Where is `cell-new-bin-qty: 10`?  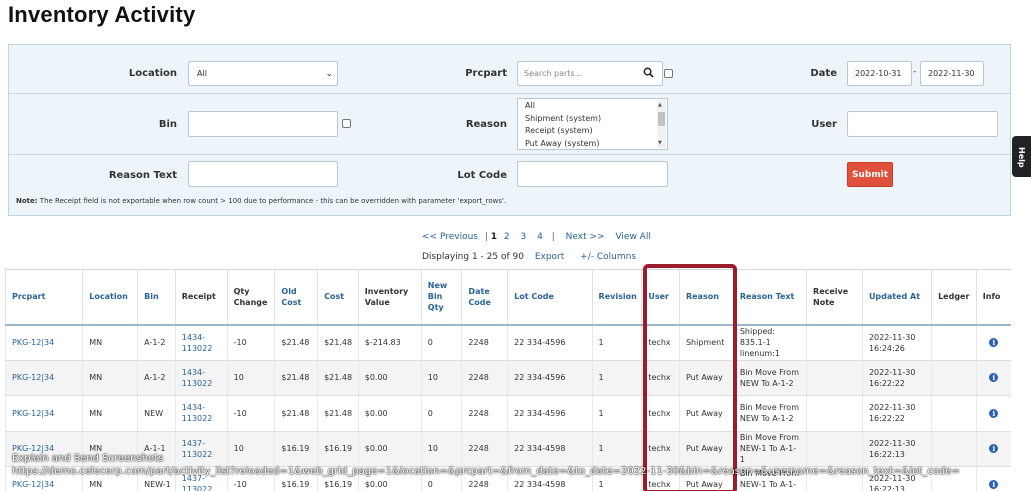
cell-new-bin-qty: 10 is located at coordinates (441, 449).